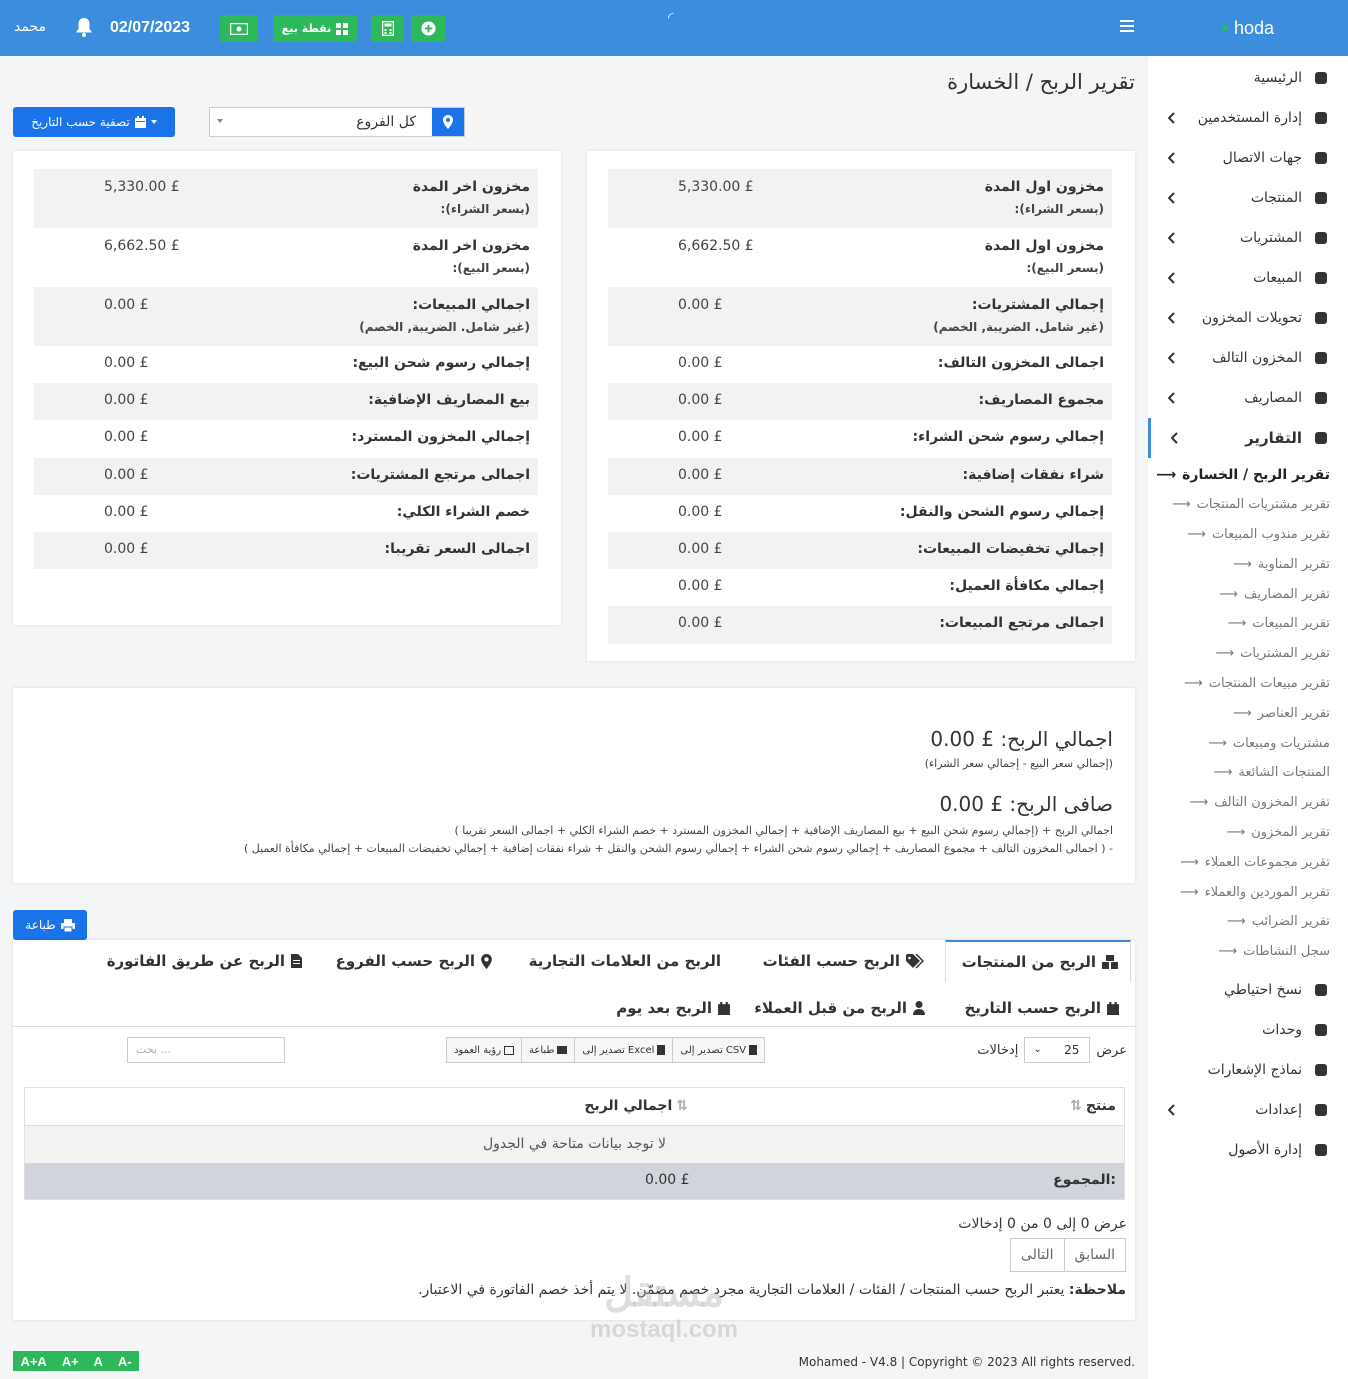  Describe the element at coordinates (673, 1008) in the screenshot. I see `tab-profit-by-day: الربح بعد يوم` at that location.